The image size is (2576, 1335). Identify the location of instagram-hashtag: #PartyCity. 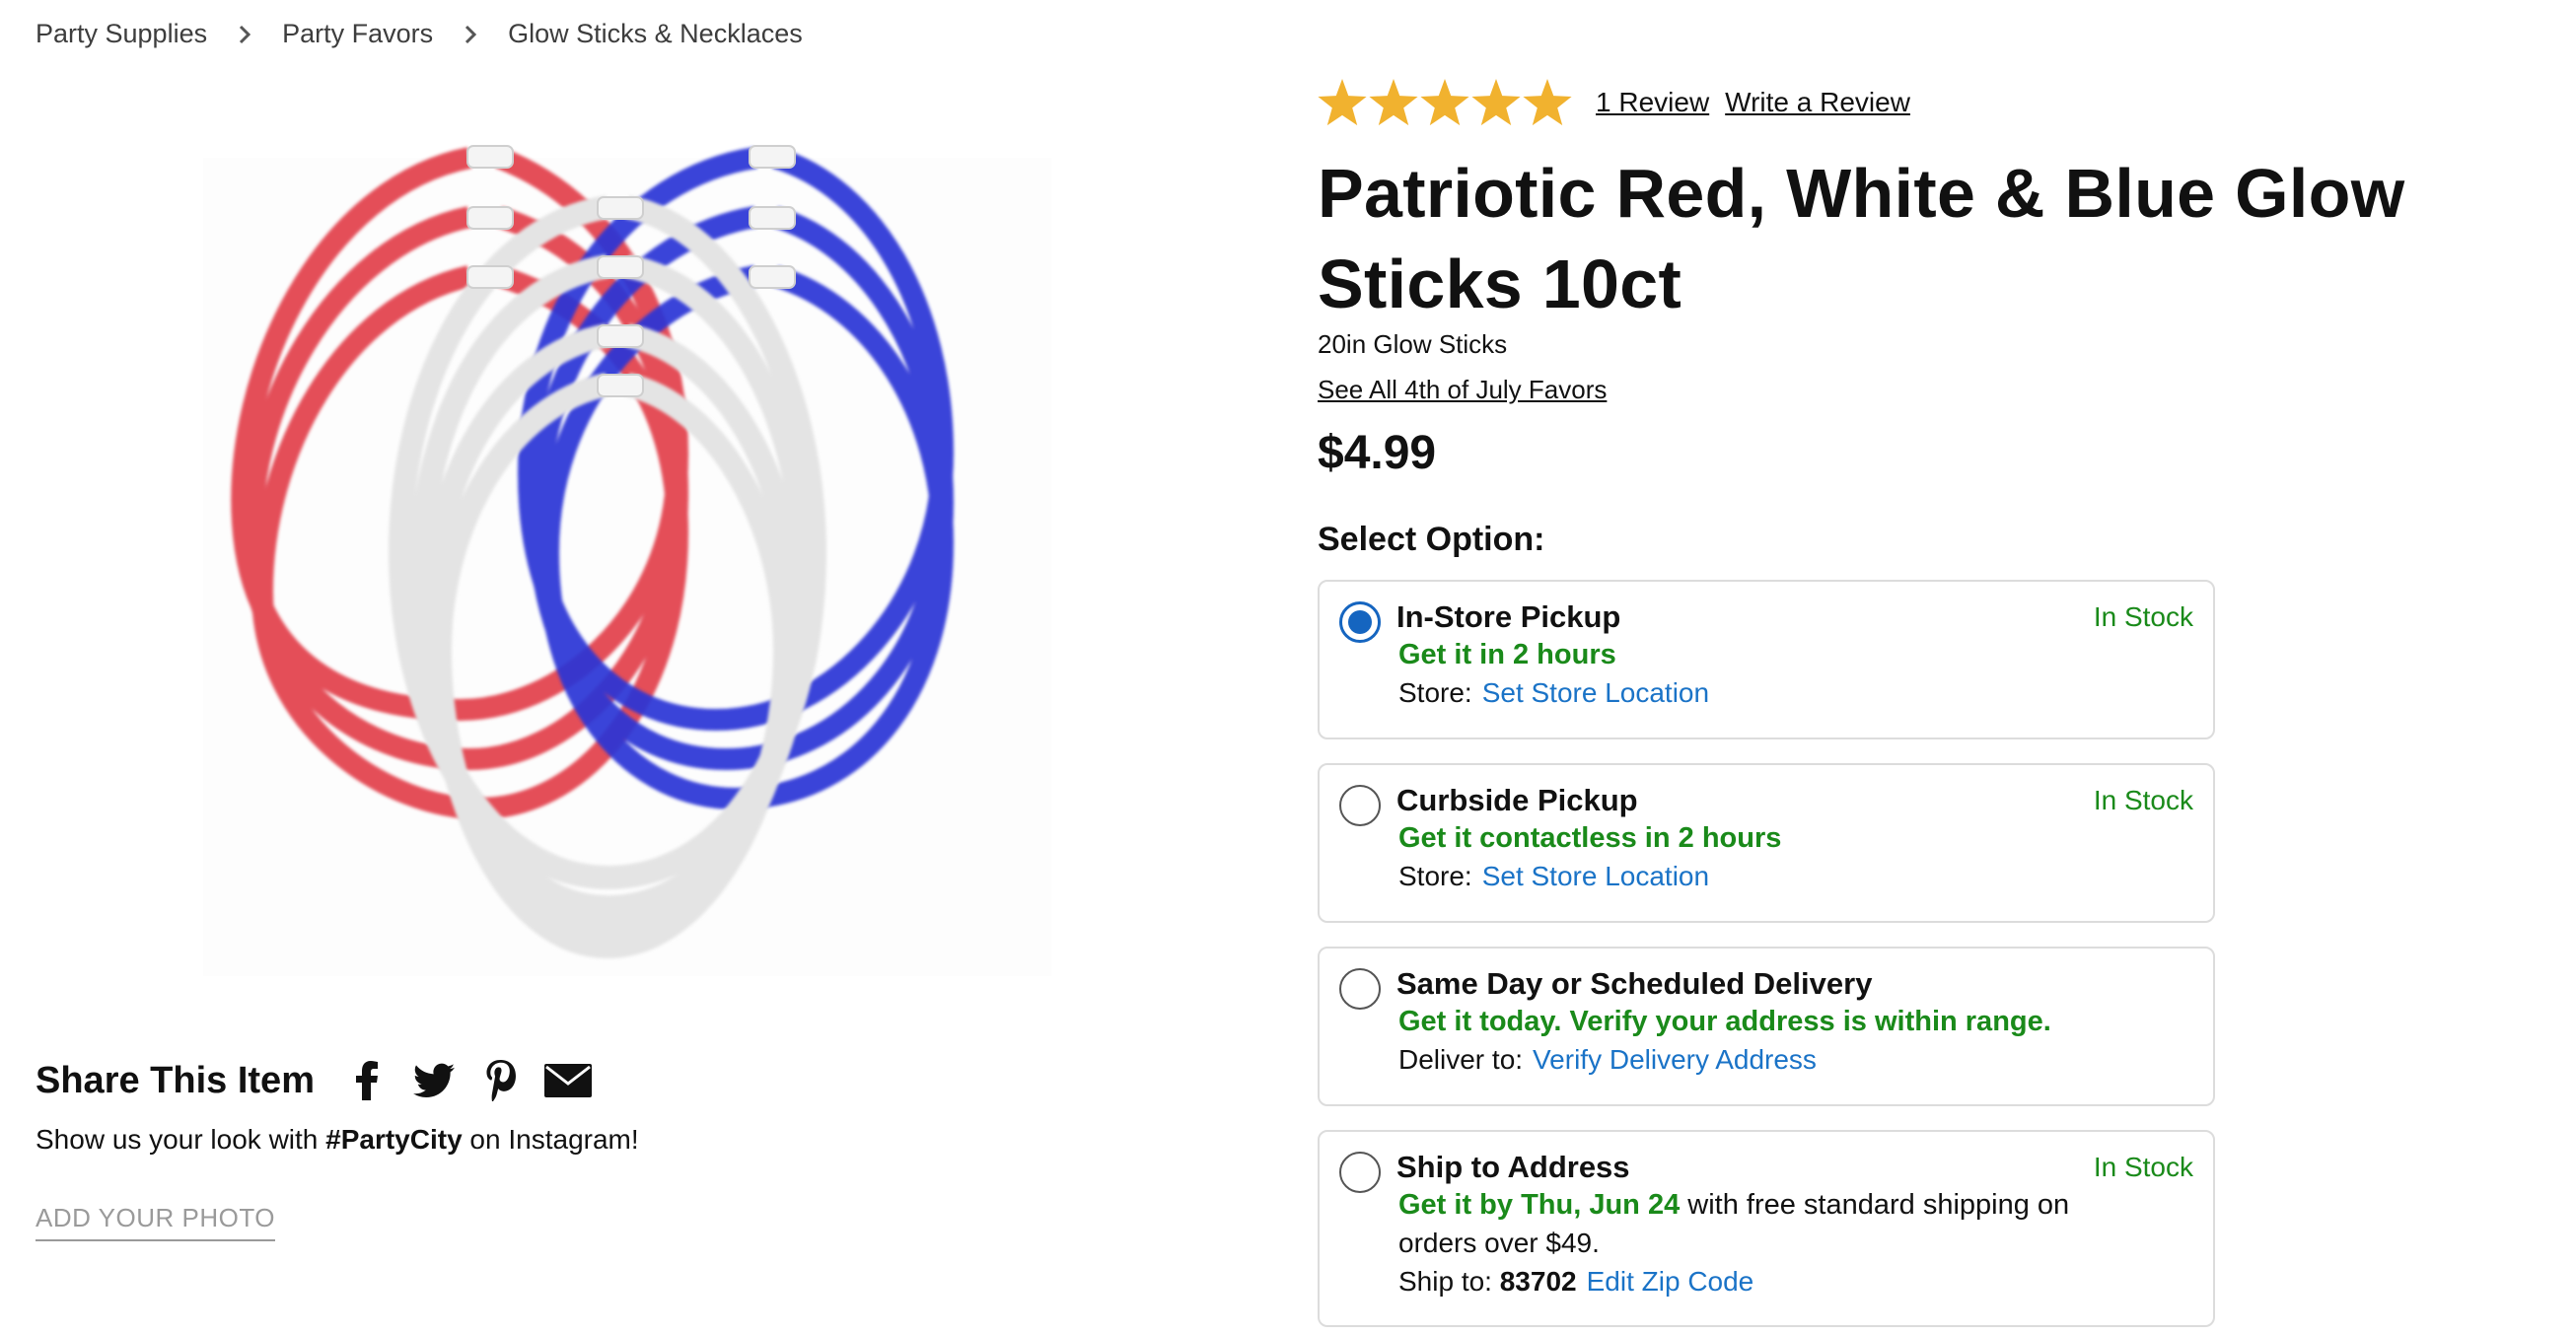
(394, 1139).